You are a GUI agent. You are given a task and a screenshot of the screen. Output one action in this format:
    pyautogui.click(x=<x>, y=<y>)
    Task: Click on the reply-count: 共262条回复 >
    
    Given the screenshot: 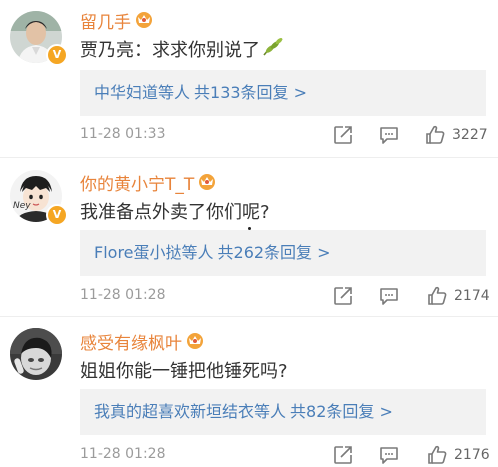 What is the action you would take?
    pyautogui.click(x=274, y=252)
    